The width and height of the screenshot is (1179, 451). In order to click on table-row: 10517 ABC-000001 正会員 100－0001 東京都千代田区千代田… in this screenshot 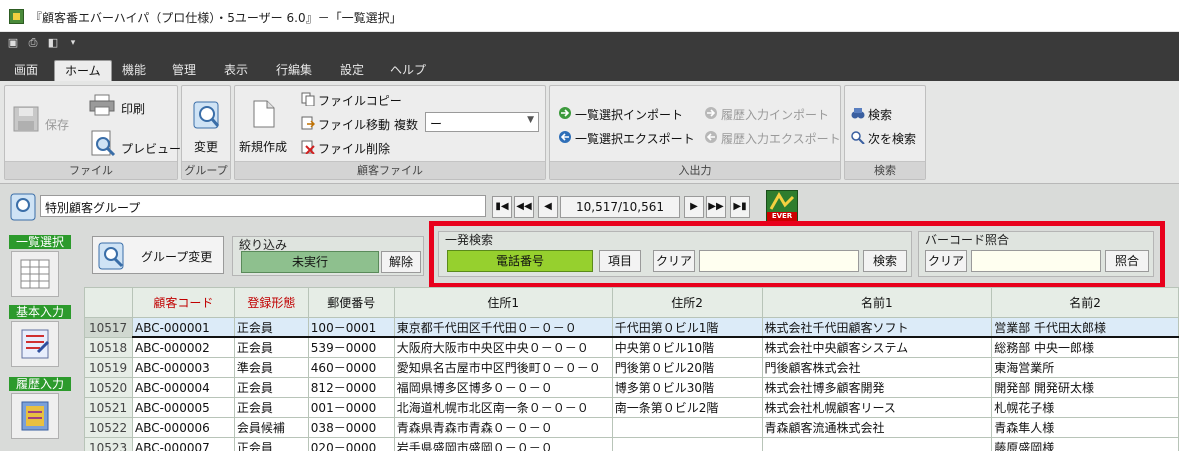, I will do `click(631, 327)`.